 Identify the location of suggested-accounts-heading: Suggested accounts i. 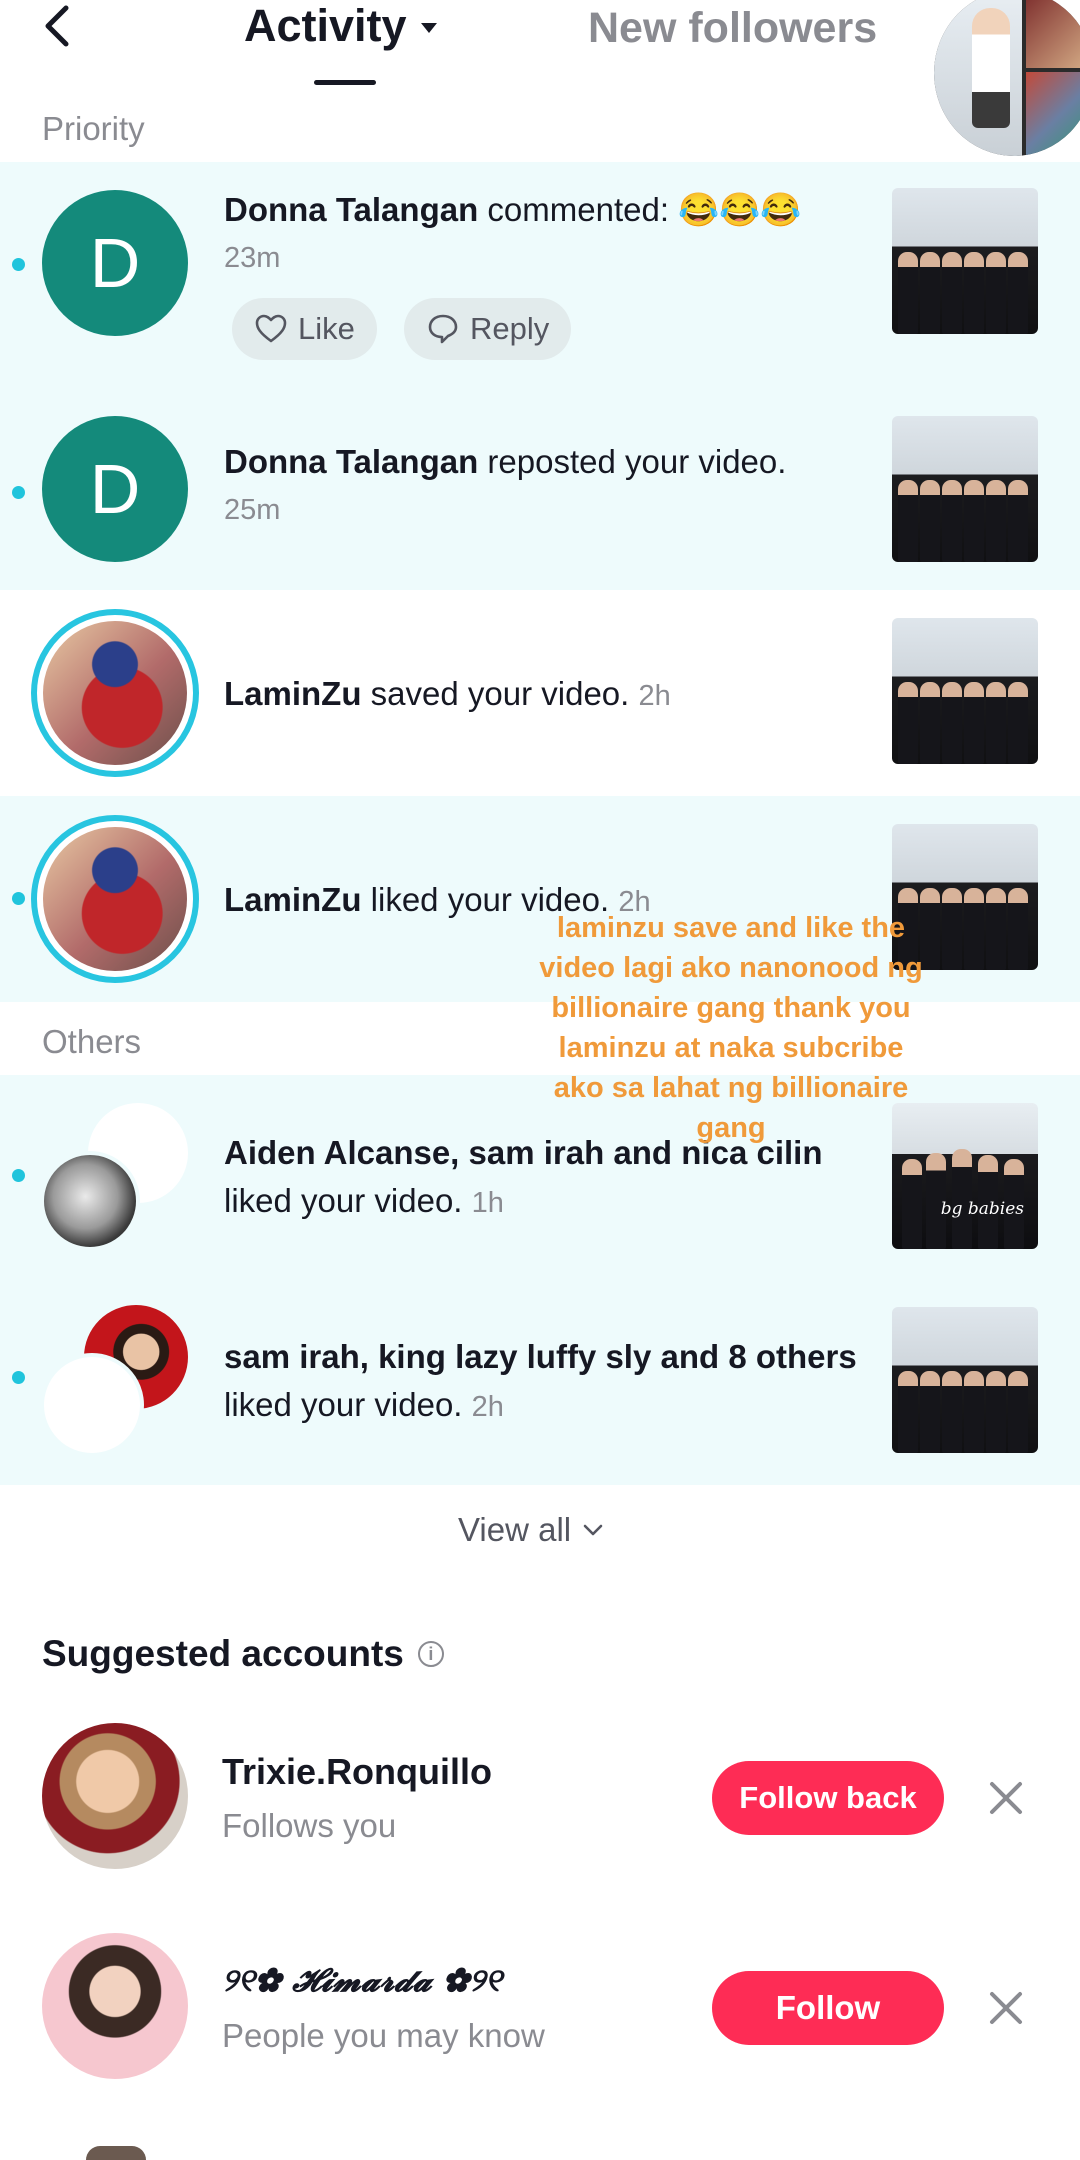
(243, 1654).